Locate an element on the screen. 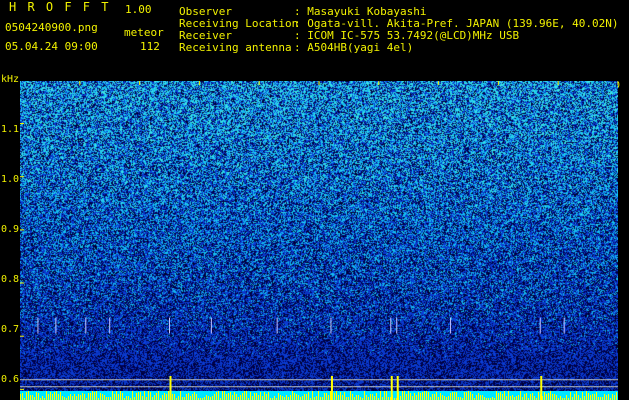 This screenshot has height=400, width=629. strong-echo-spike is located at coordinates (170, 388).